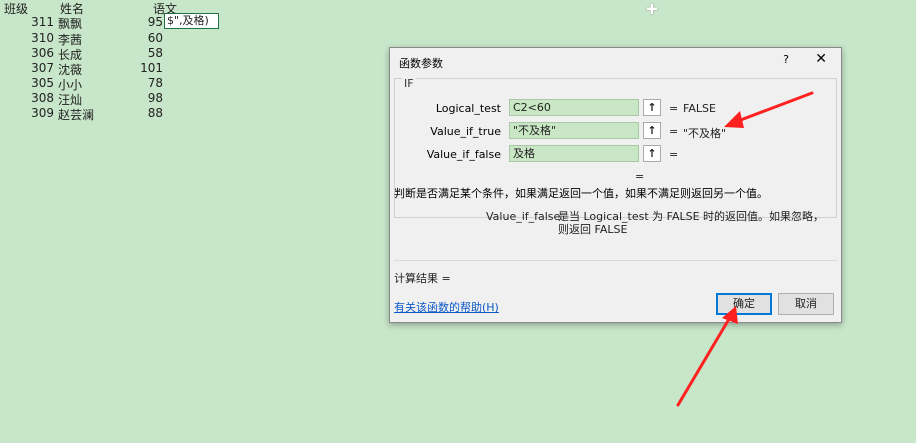 This screenshot has height=443, width=916. What do you see at coordinates (42, 98) in the screenshot?
I see `cell-class: 308` at bounding box center [42, 98].